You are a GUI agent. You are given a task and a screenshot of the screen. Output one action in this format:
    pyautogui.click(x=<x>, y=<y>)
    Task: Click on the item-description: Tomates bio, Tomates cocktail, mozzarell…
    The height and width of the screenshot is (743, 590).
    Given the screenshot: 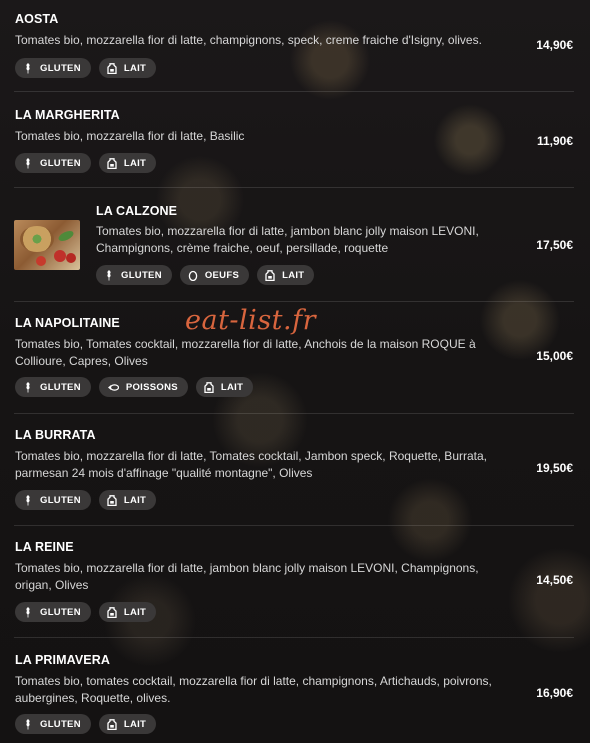 What is the action you would take?
    pyautogui.click(x=245, y=352)
    